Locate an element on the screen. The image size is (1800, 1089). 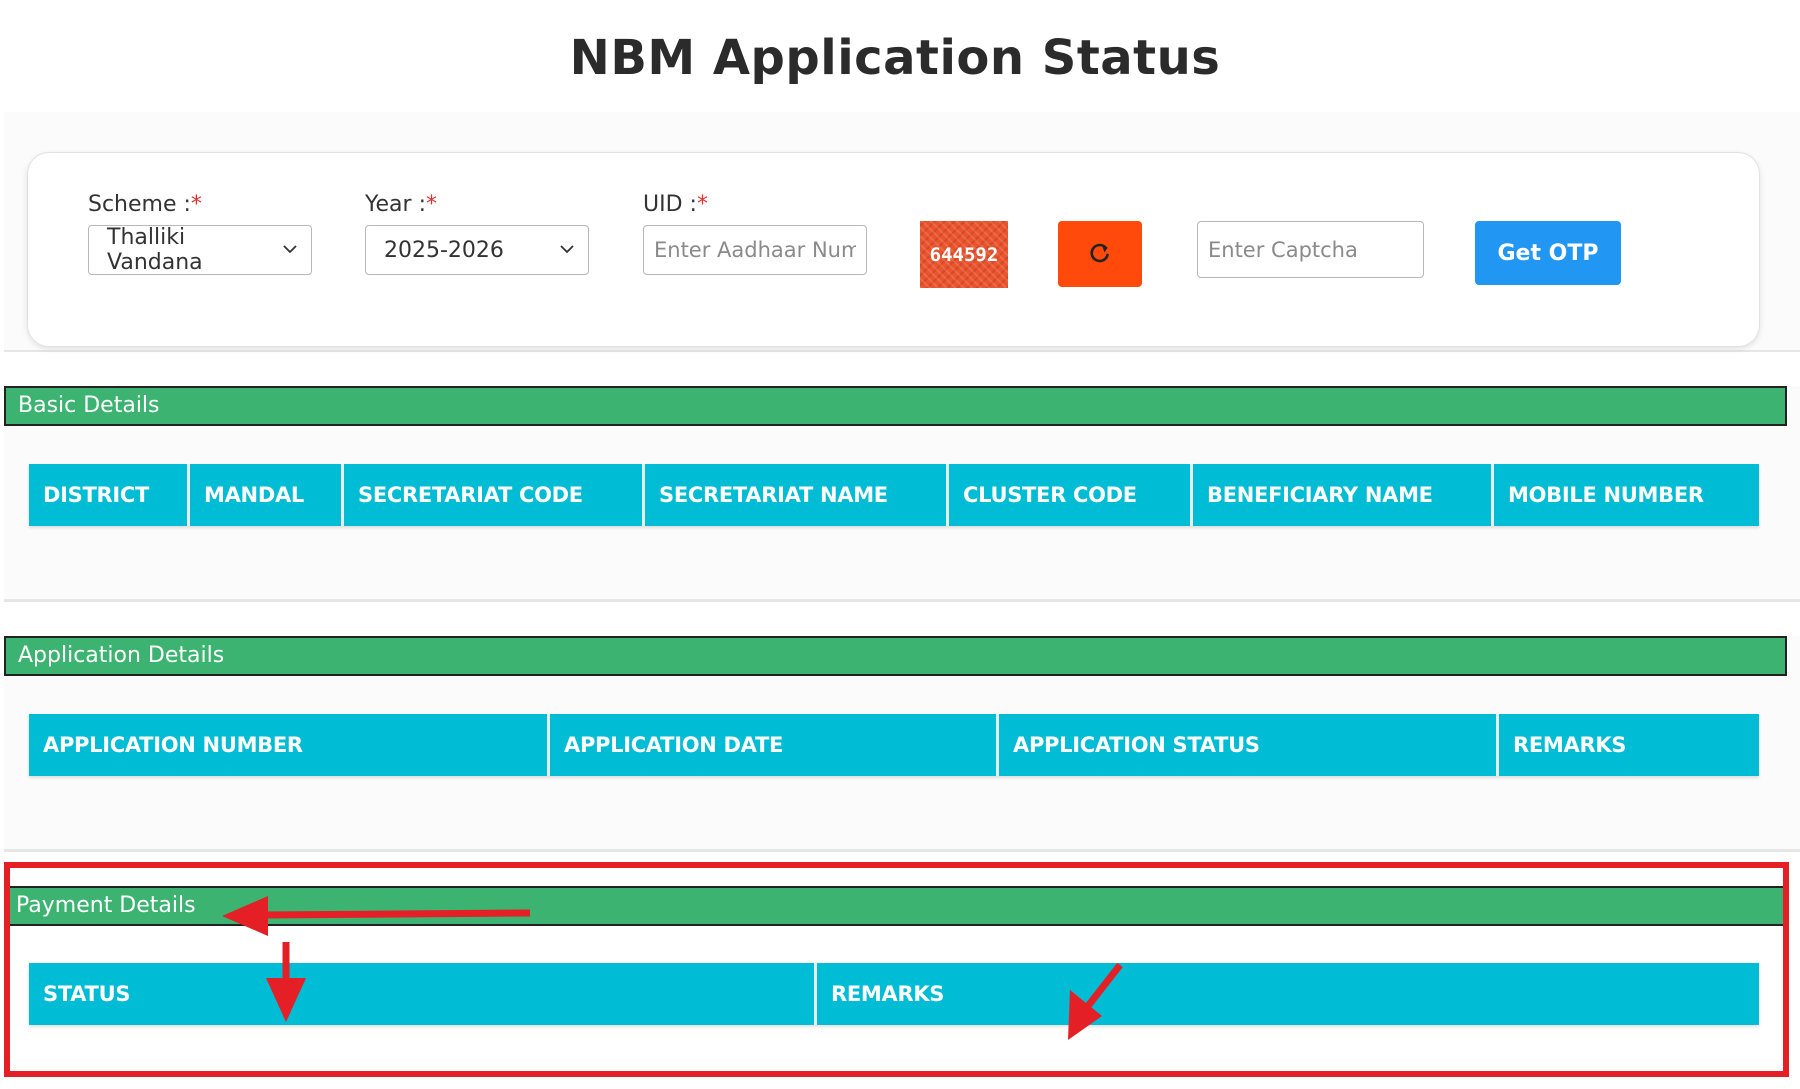
year-field: Year :* 2025-2026 is located at coordinates (477, 233).